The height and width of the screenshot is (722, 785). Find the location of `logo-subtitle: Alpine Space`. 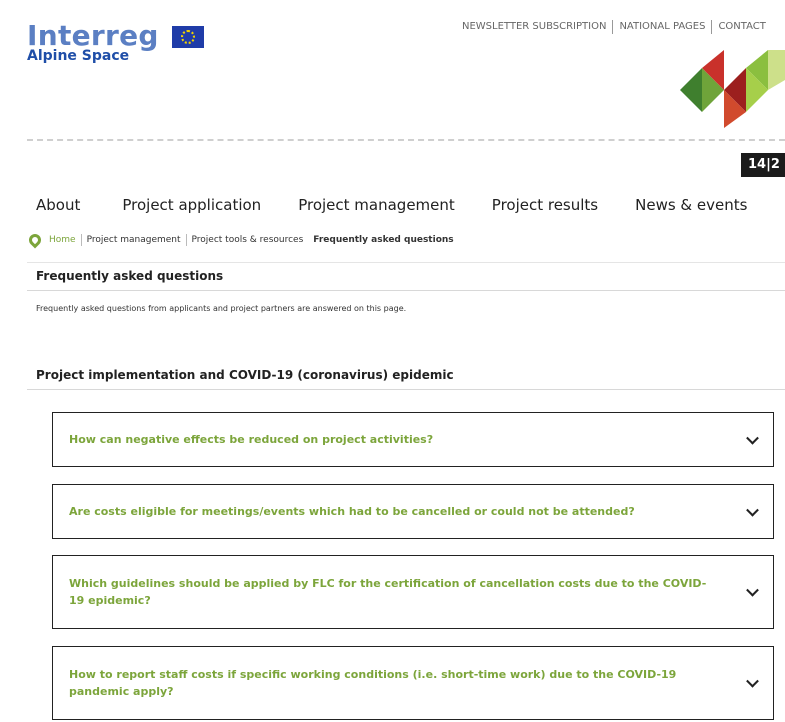

logo-subtitle: Alpine Space is located at coordinates (78, 56).